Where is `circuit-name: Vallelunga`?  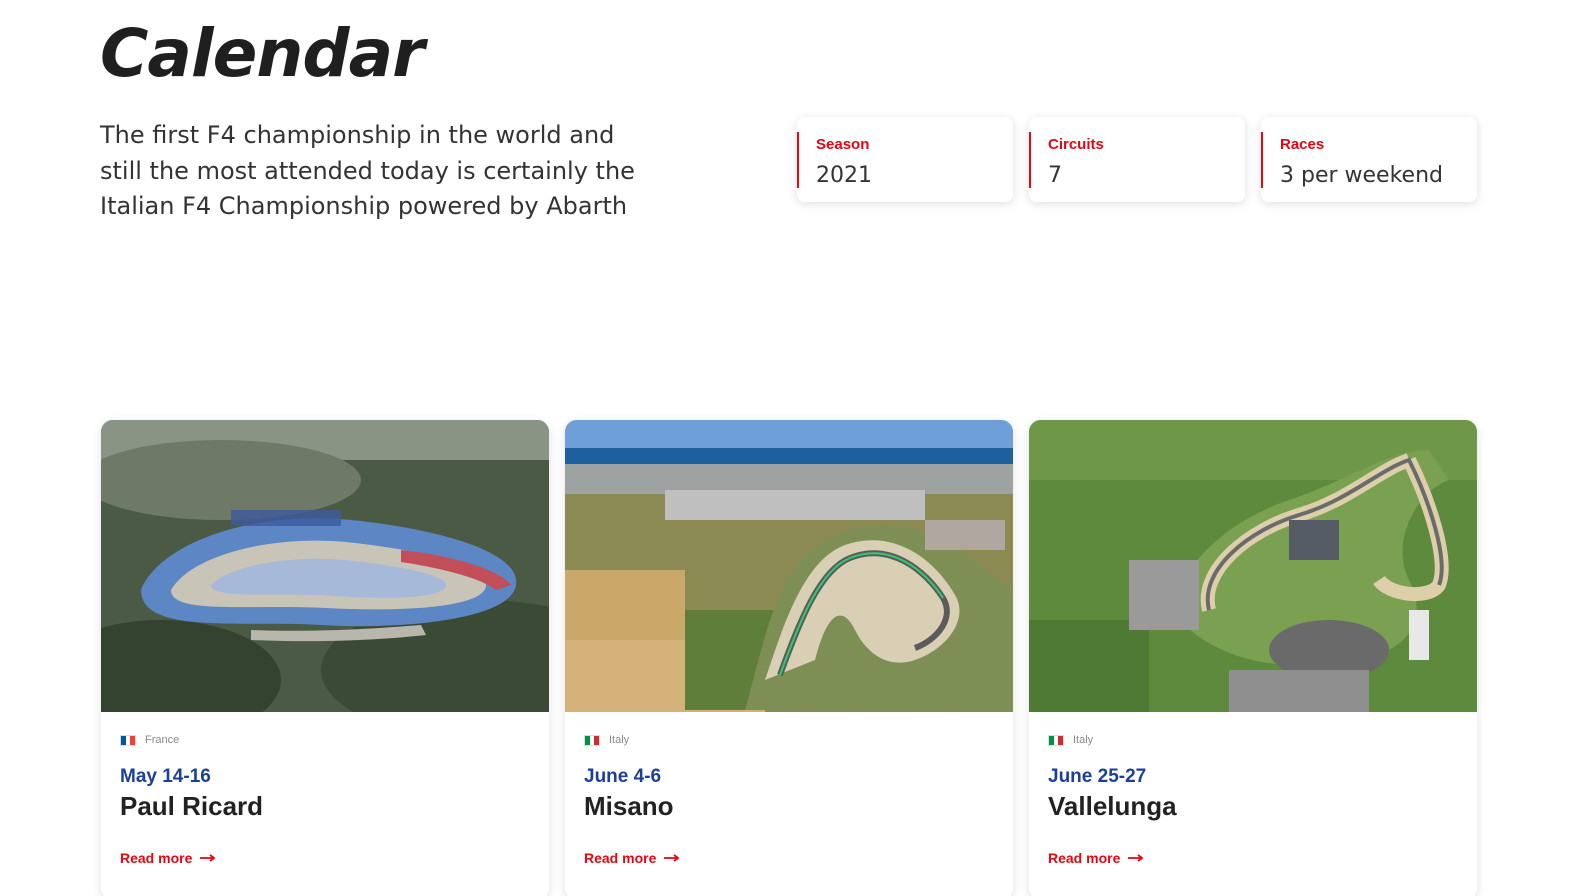 circuit-name: Vallelunga is located at coordinates (1112, 806).